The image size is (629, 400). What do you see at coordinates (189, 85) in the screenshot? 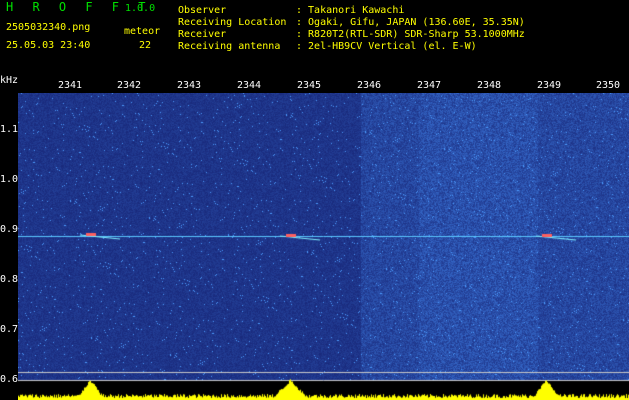
I see `x-tick-label: 2343` at bounding box center [189, 85].